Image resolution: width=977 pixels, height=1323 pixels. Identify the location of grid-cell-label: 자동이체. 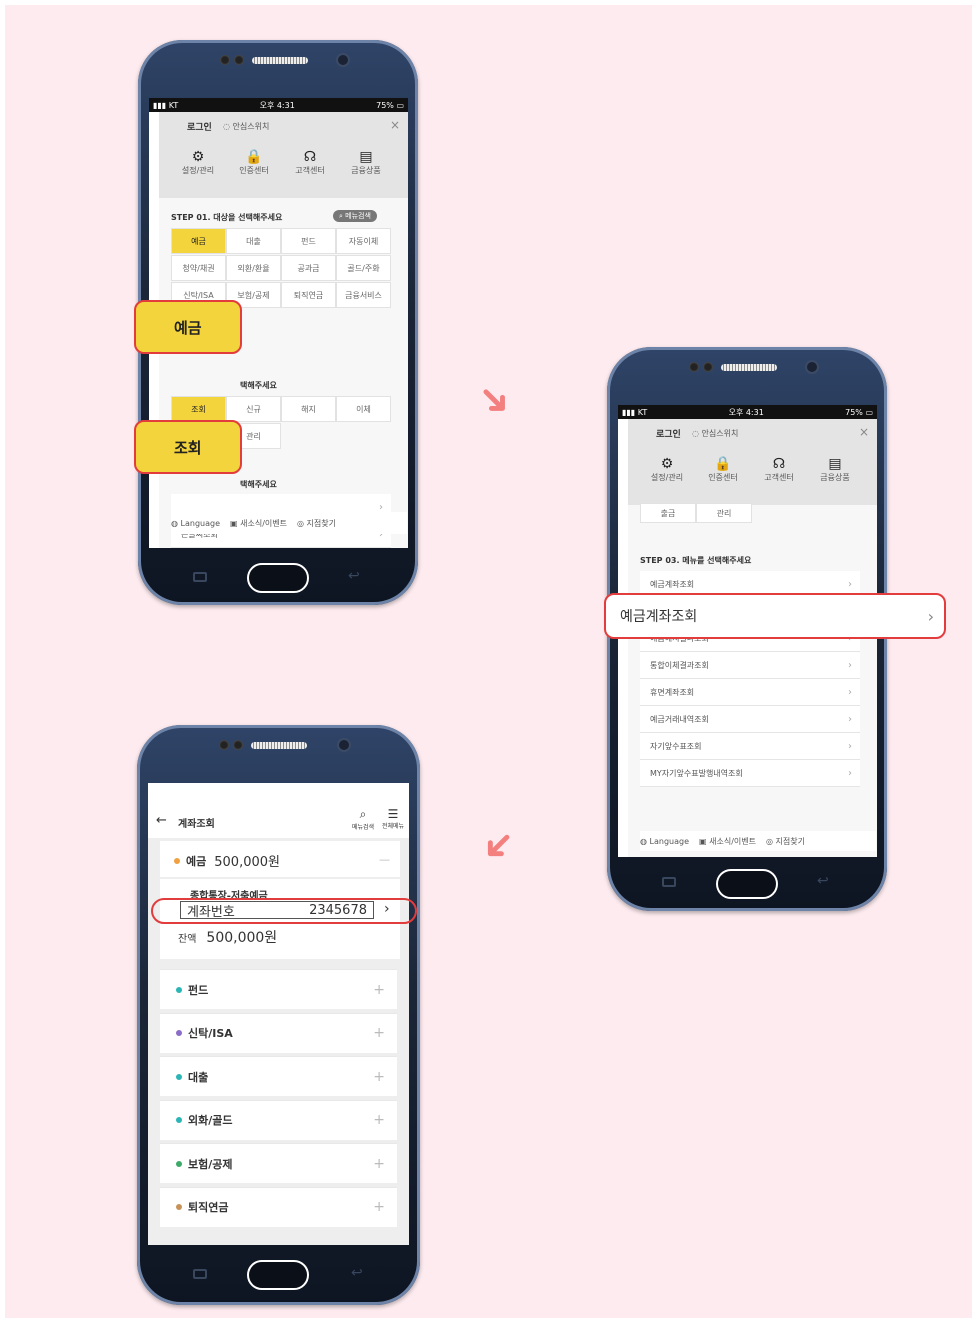
(363, 241).